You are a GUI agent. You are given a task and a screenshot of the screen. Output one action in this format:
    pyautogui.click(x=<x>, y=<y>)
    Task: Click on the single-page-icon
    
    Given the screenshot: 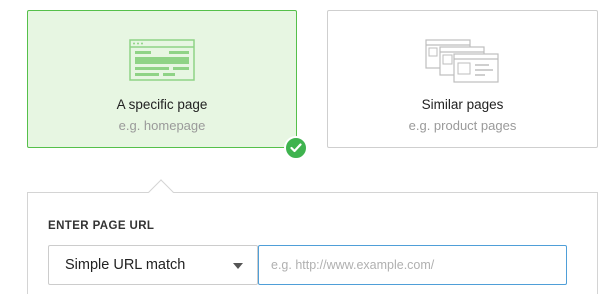 What is the action you would take?
    pyautogui.click(x=162, y=60)
    